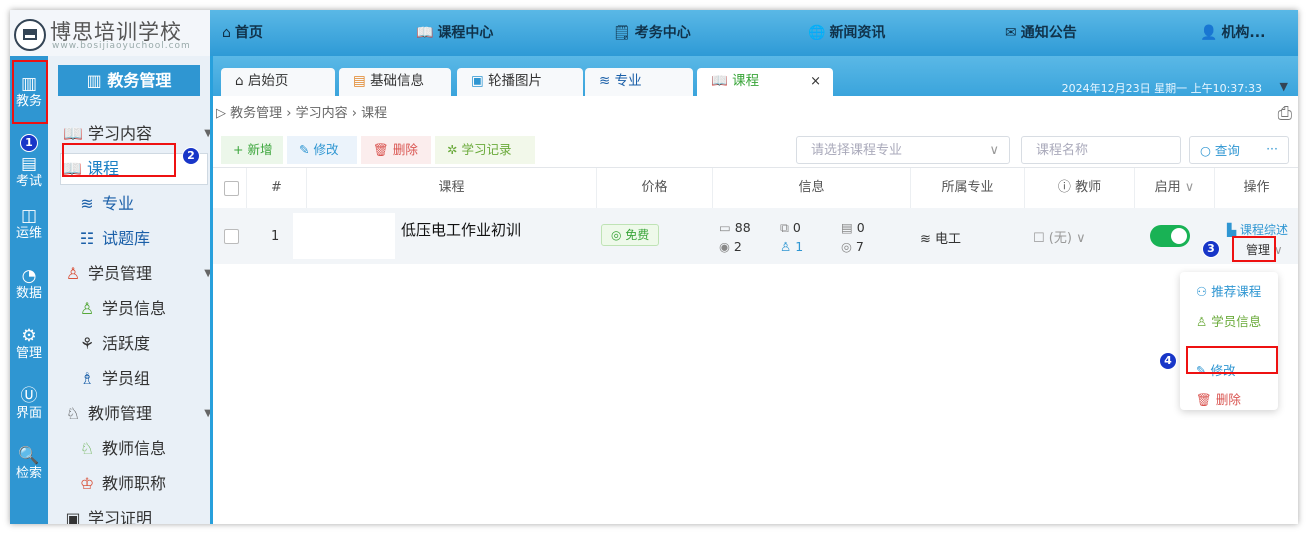  What do you see at coordinates (1229, 400) in the screenshot?
I see `menu-item-delete: 🗑 删除` at bounding box center [1229, 400].